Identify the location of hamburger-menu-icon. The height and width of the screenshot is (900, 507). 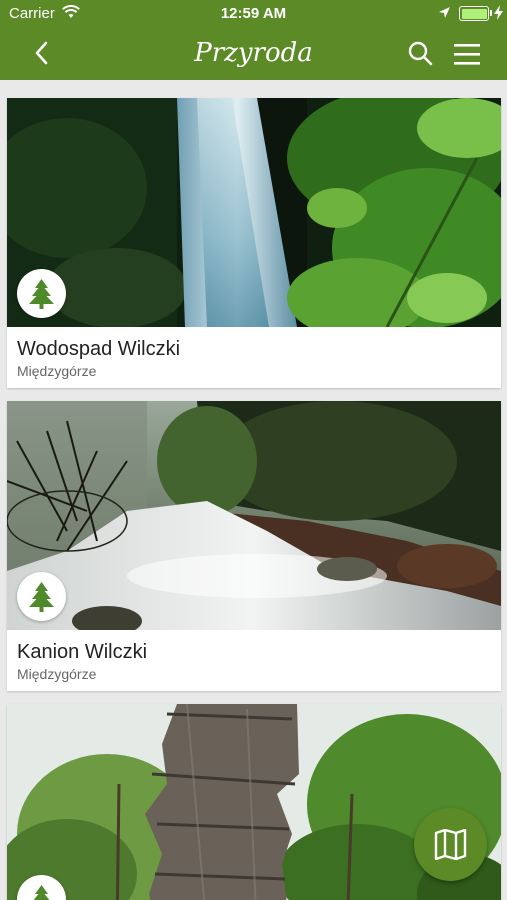
(467, 54).